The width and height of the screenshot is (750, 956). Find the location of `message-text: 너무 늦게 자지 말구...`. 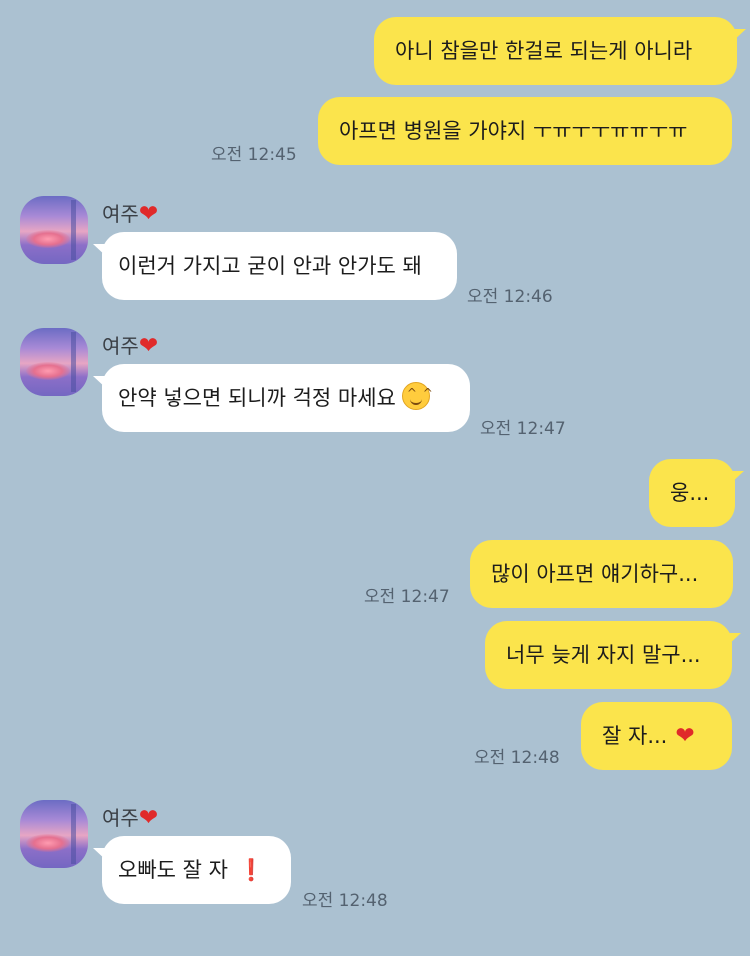

message-text: 너무 늦게 자지 말구... is located at coordinates (603, 655).